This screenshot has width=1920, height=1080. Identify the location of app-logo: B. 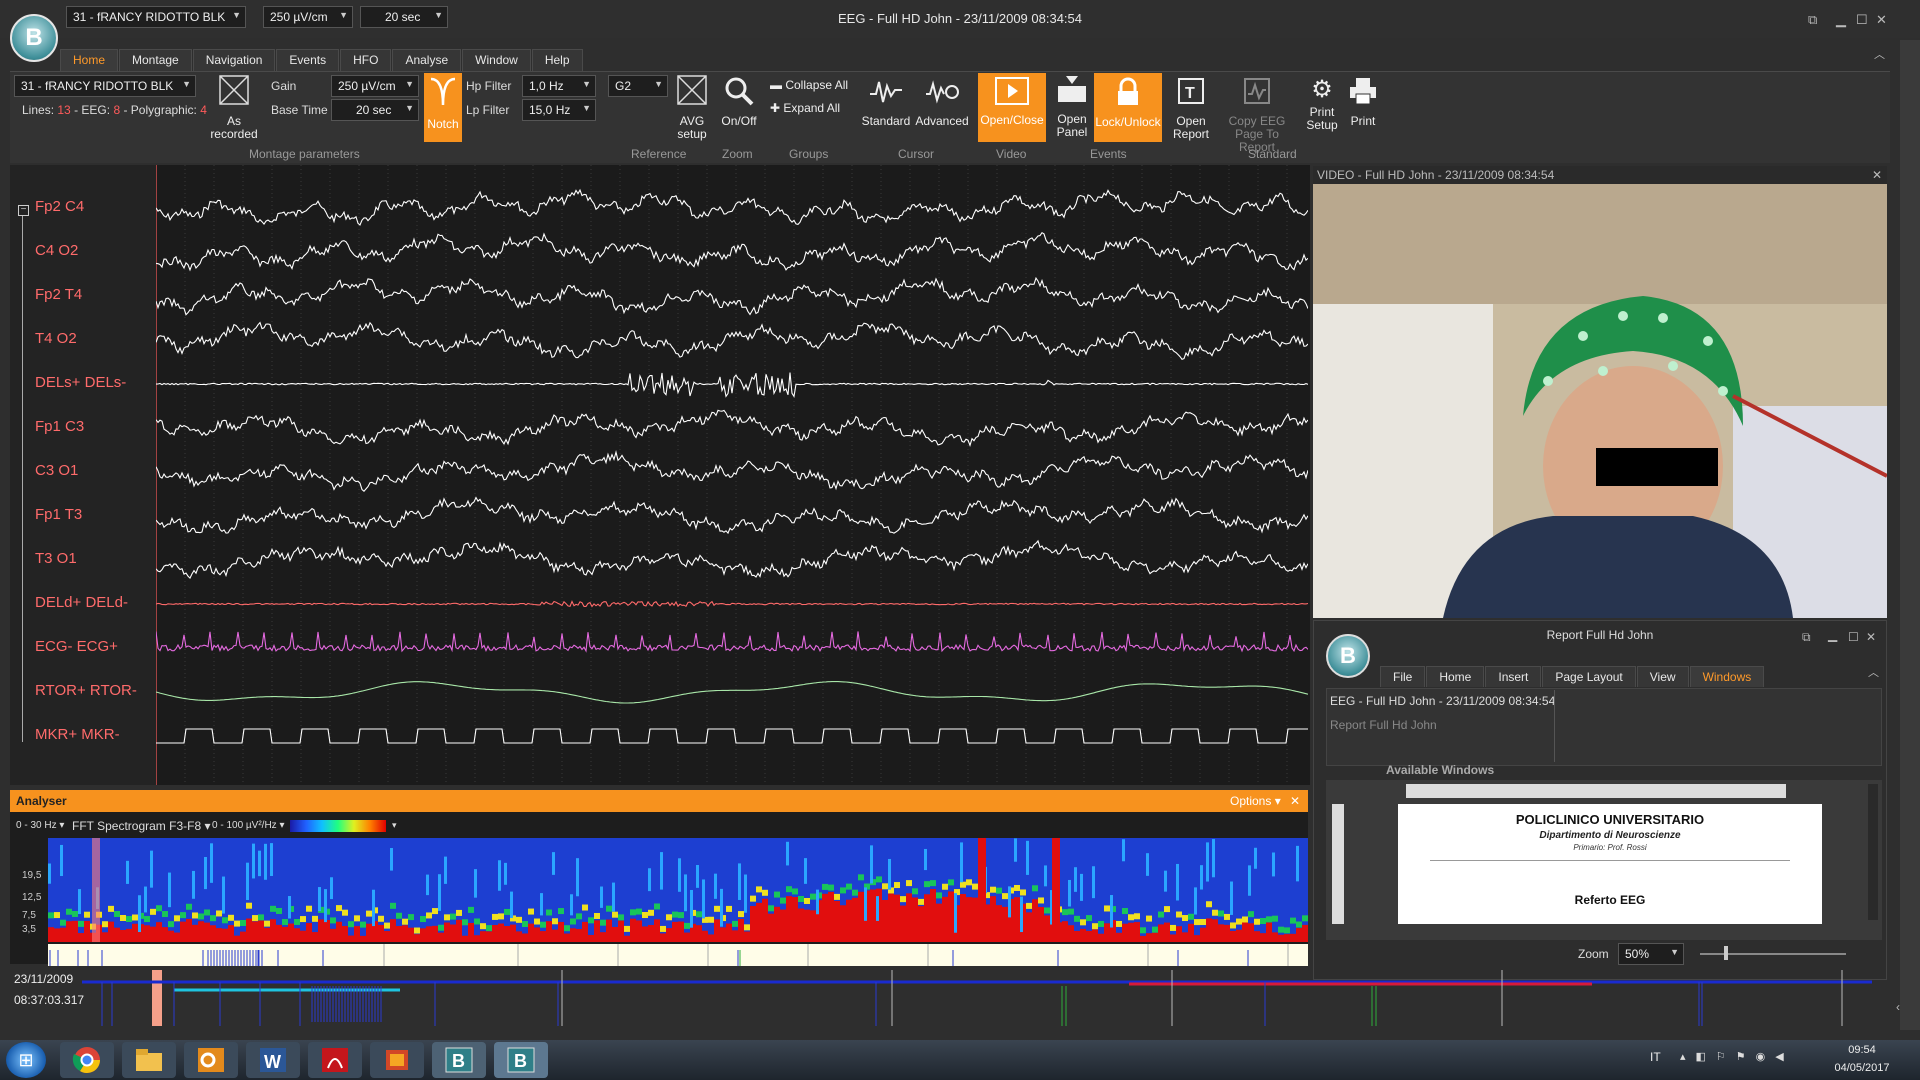
(34, 38).